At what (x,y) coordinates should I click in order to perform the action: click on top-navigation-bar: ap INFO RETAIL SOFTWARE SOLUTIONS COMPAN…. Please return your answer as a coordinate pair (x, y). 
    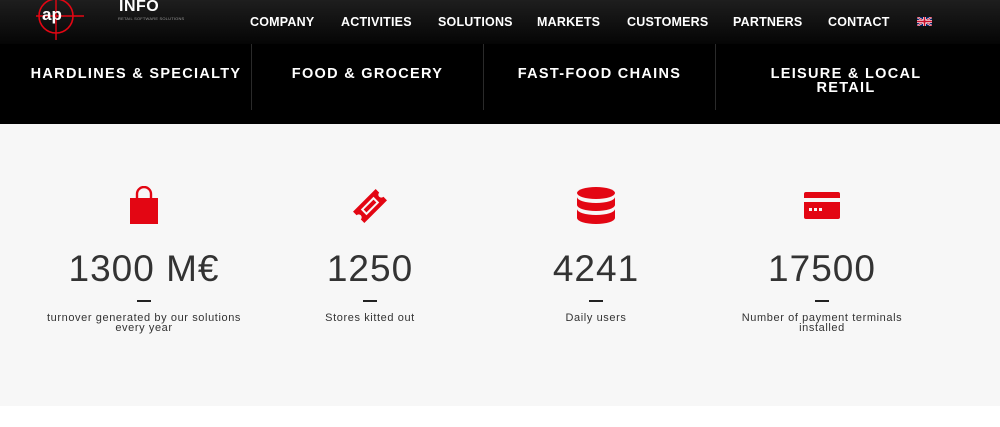
    Looking at the image, I should click on (500, 22).